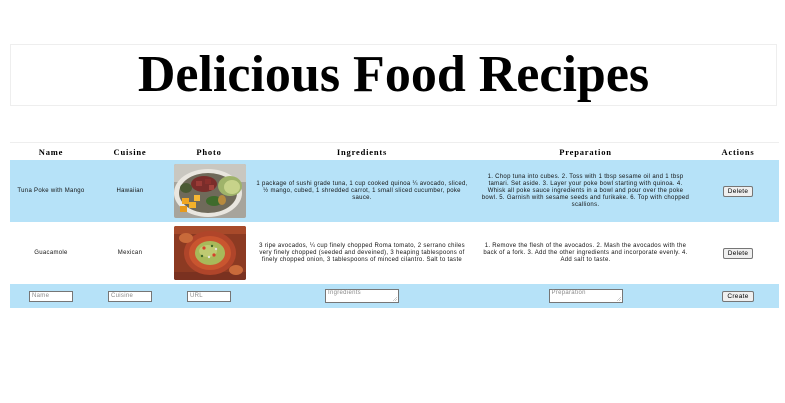 This screenshot has height=403, width=785. I want to click on recipe-cuisine: Mexican, so click(130, 253).